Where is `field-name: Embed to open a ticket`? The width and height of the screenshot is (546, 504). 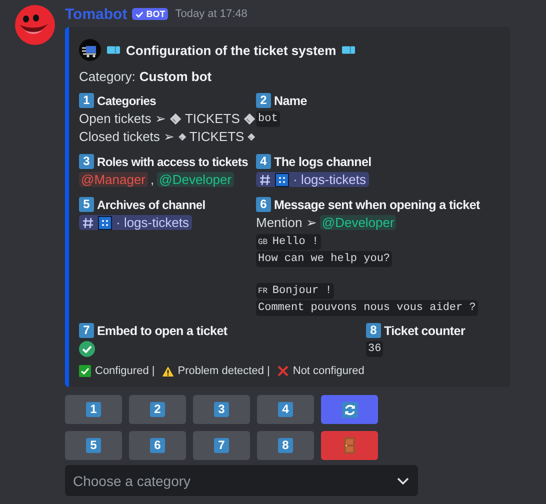
field-name: Embed to open a ticket is located at coordinates (162, 331).